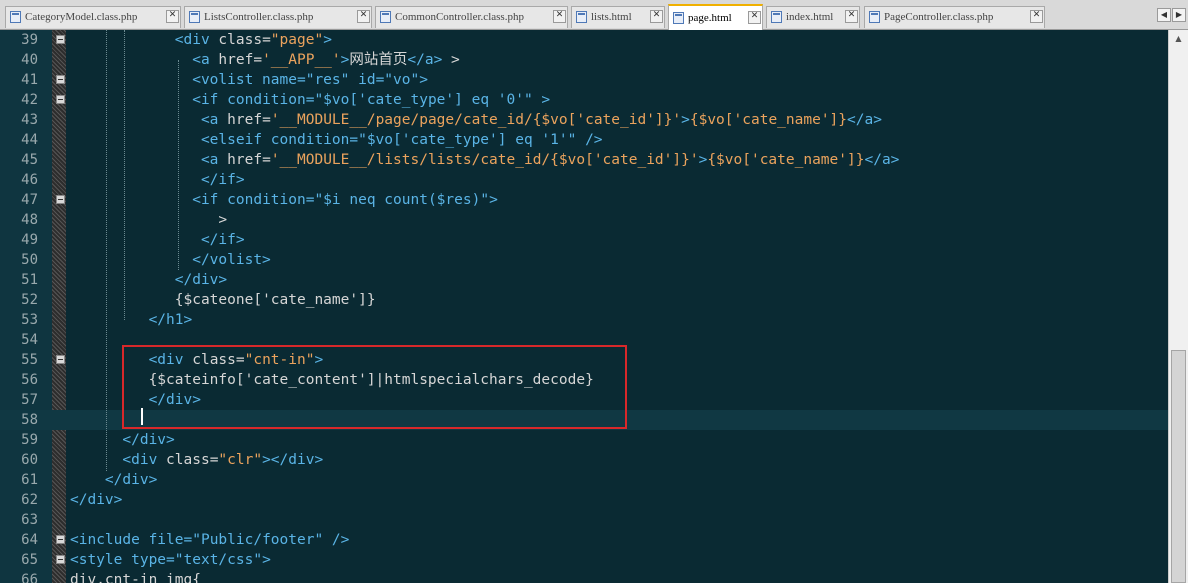 This screenshot has width=1188, height=583. Describe the element at coordinates (29, 380) in the screenshot. I see `line-number: 56` at that location.